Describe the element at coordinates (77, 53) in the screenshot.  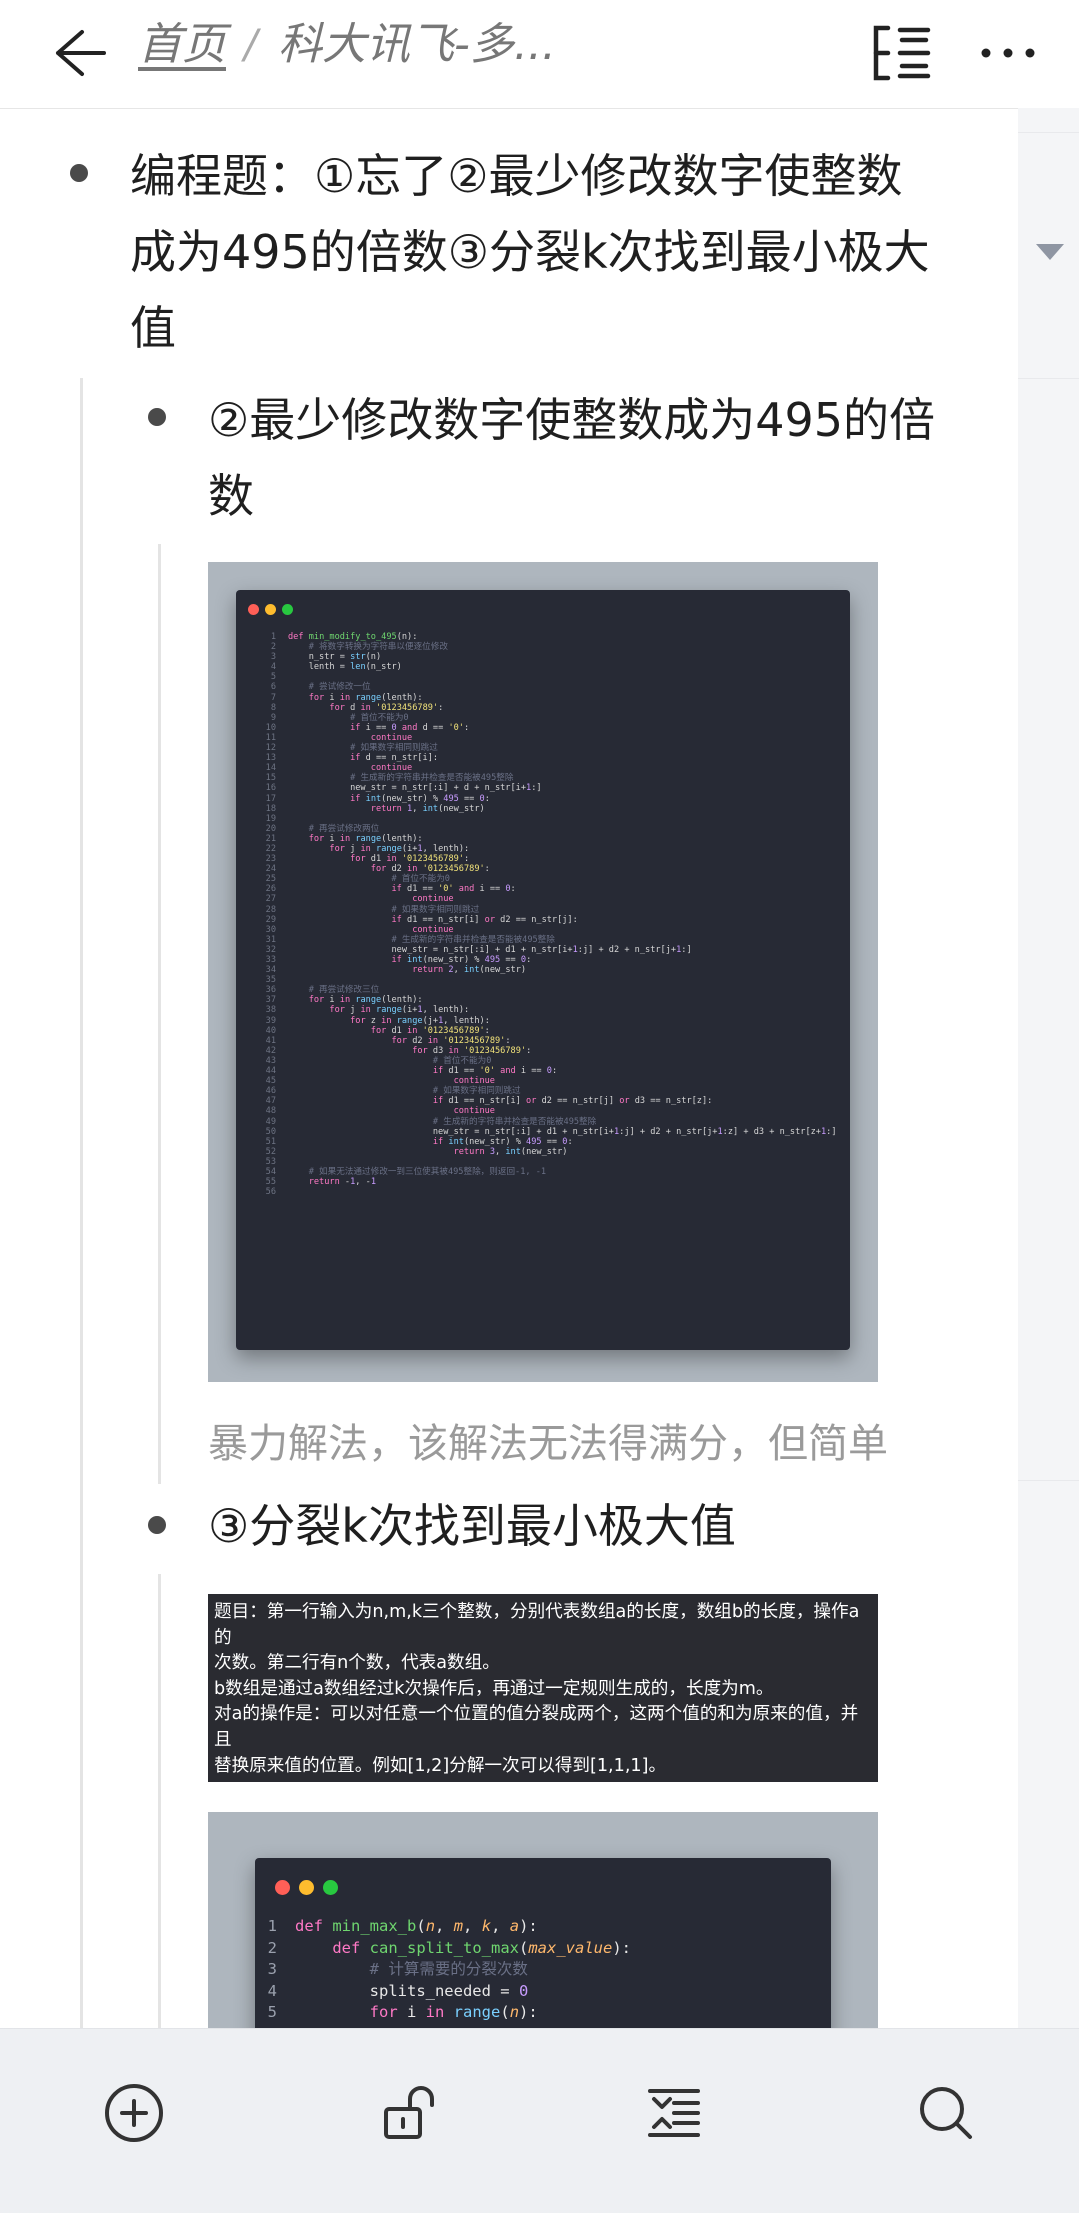
I see `back-arrow-icon` at that location.